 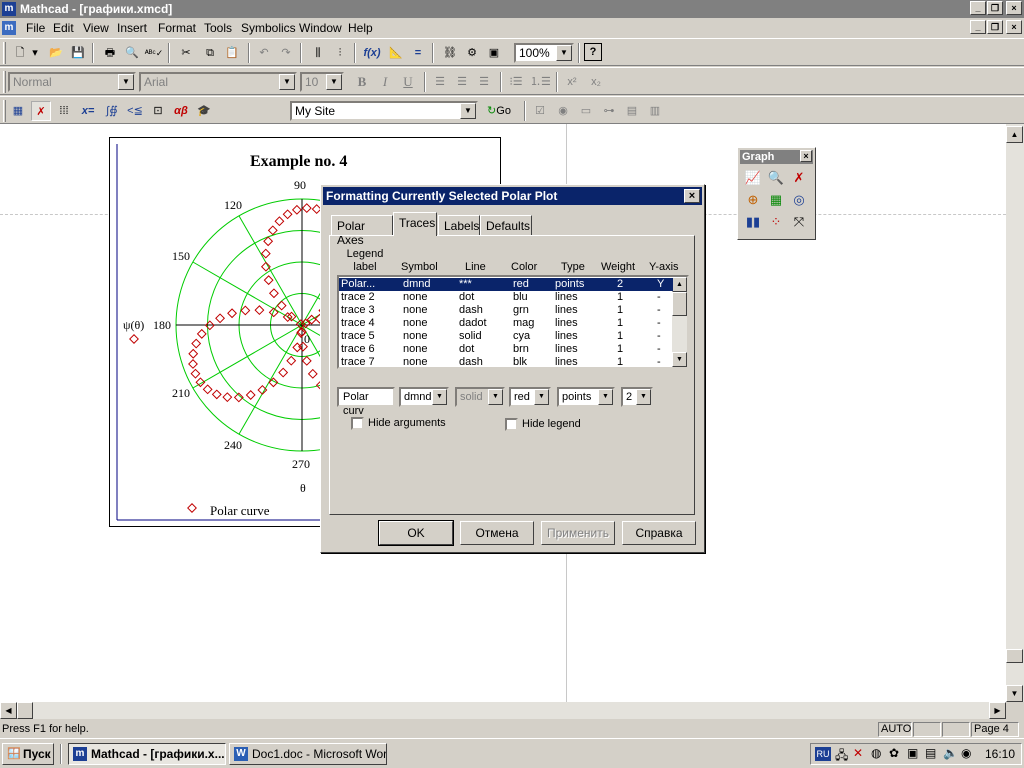 I want to click on radio-control-icon: ◉, so click(x=563, y=111).